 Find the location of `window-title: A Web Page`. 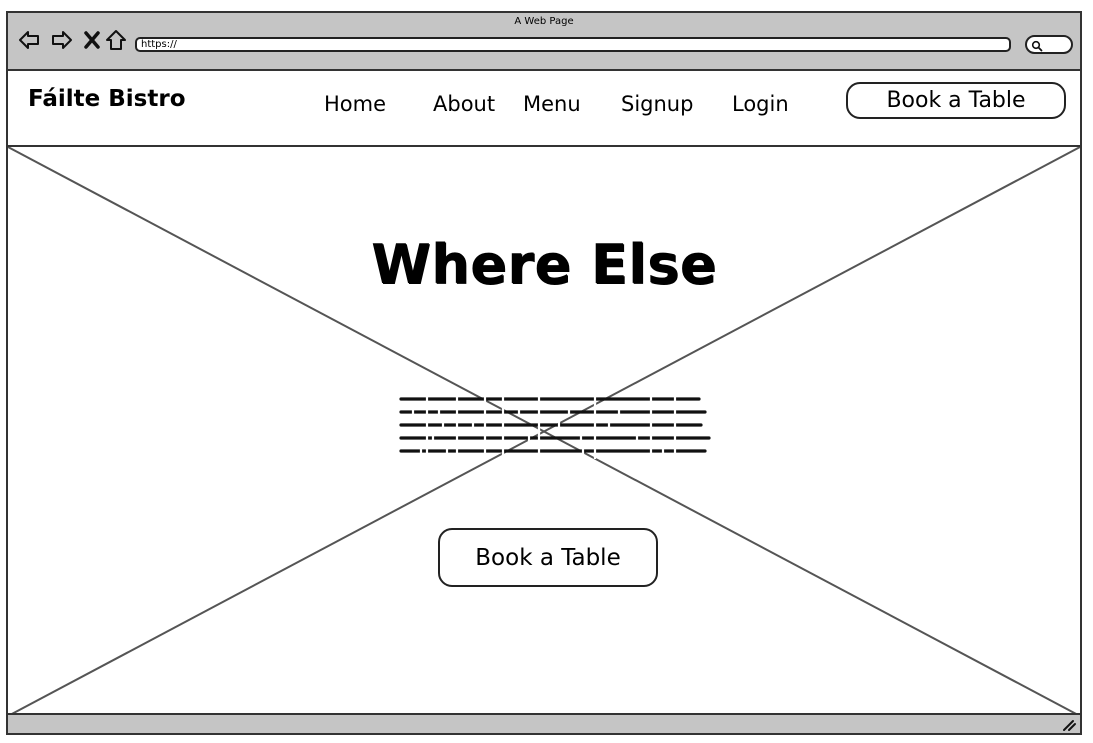

window-title: A Web Page is located at coordinates (544, 21).